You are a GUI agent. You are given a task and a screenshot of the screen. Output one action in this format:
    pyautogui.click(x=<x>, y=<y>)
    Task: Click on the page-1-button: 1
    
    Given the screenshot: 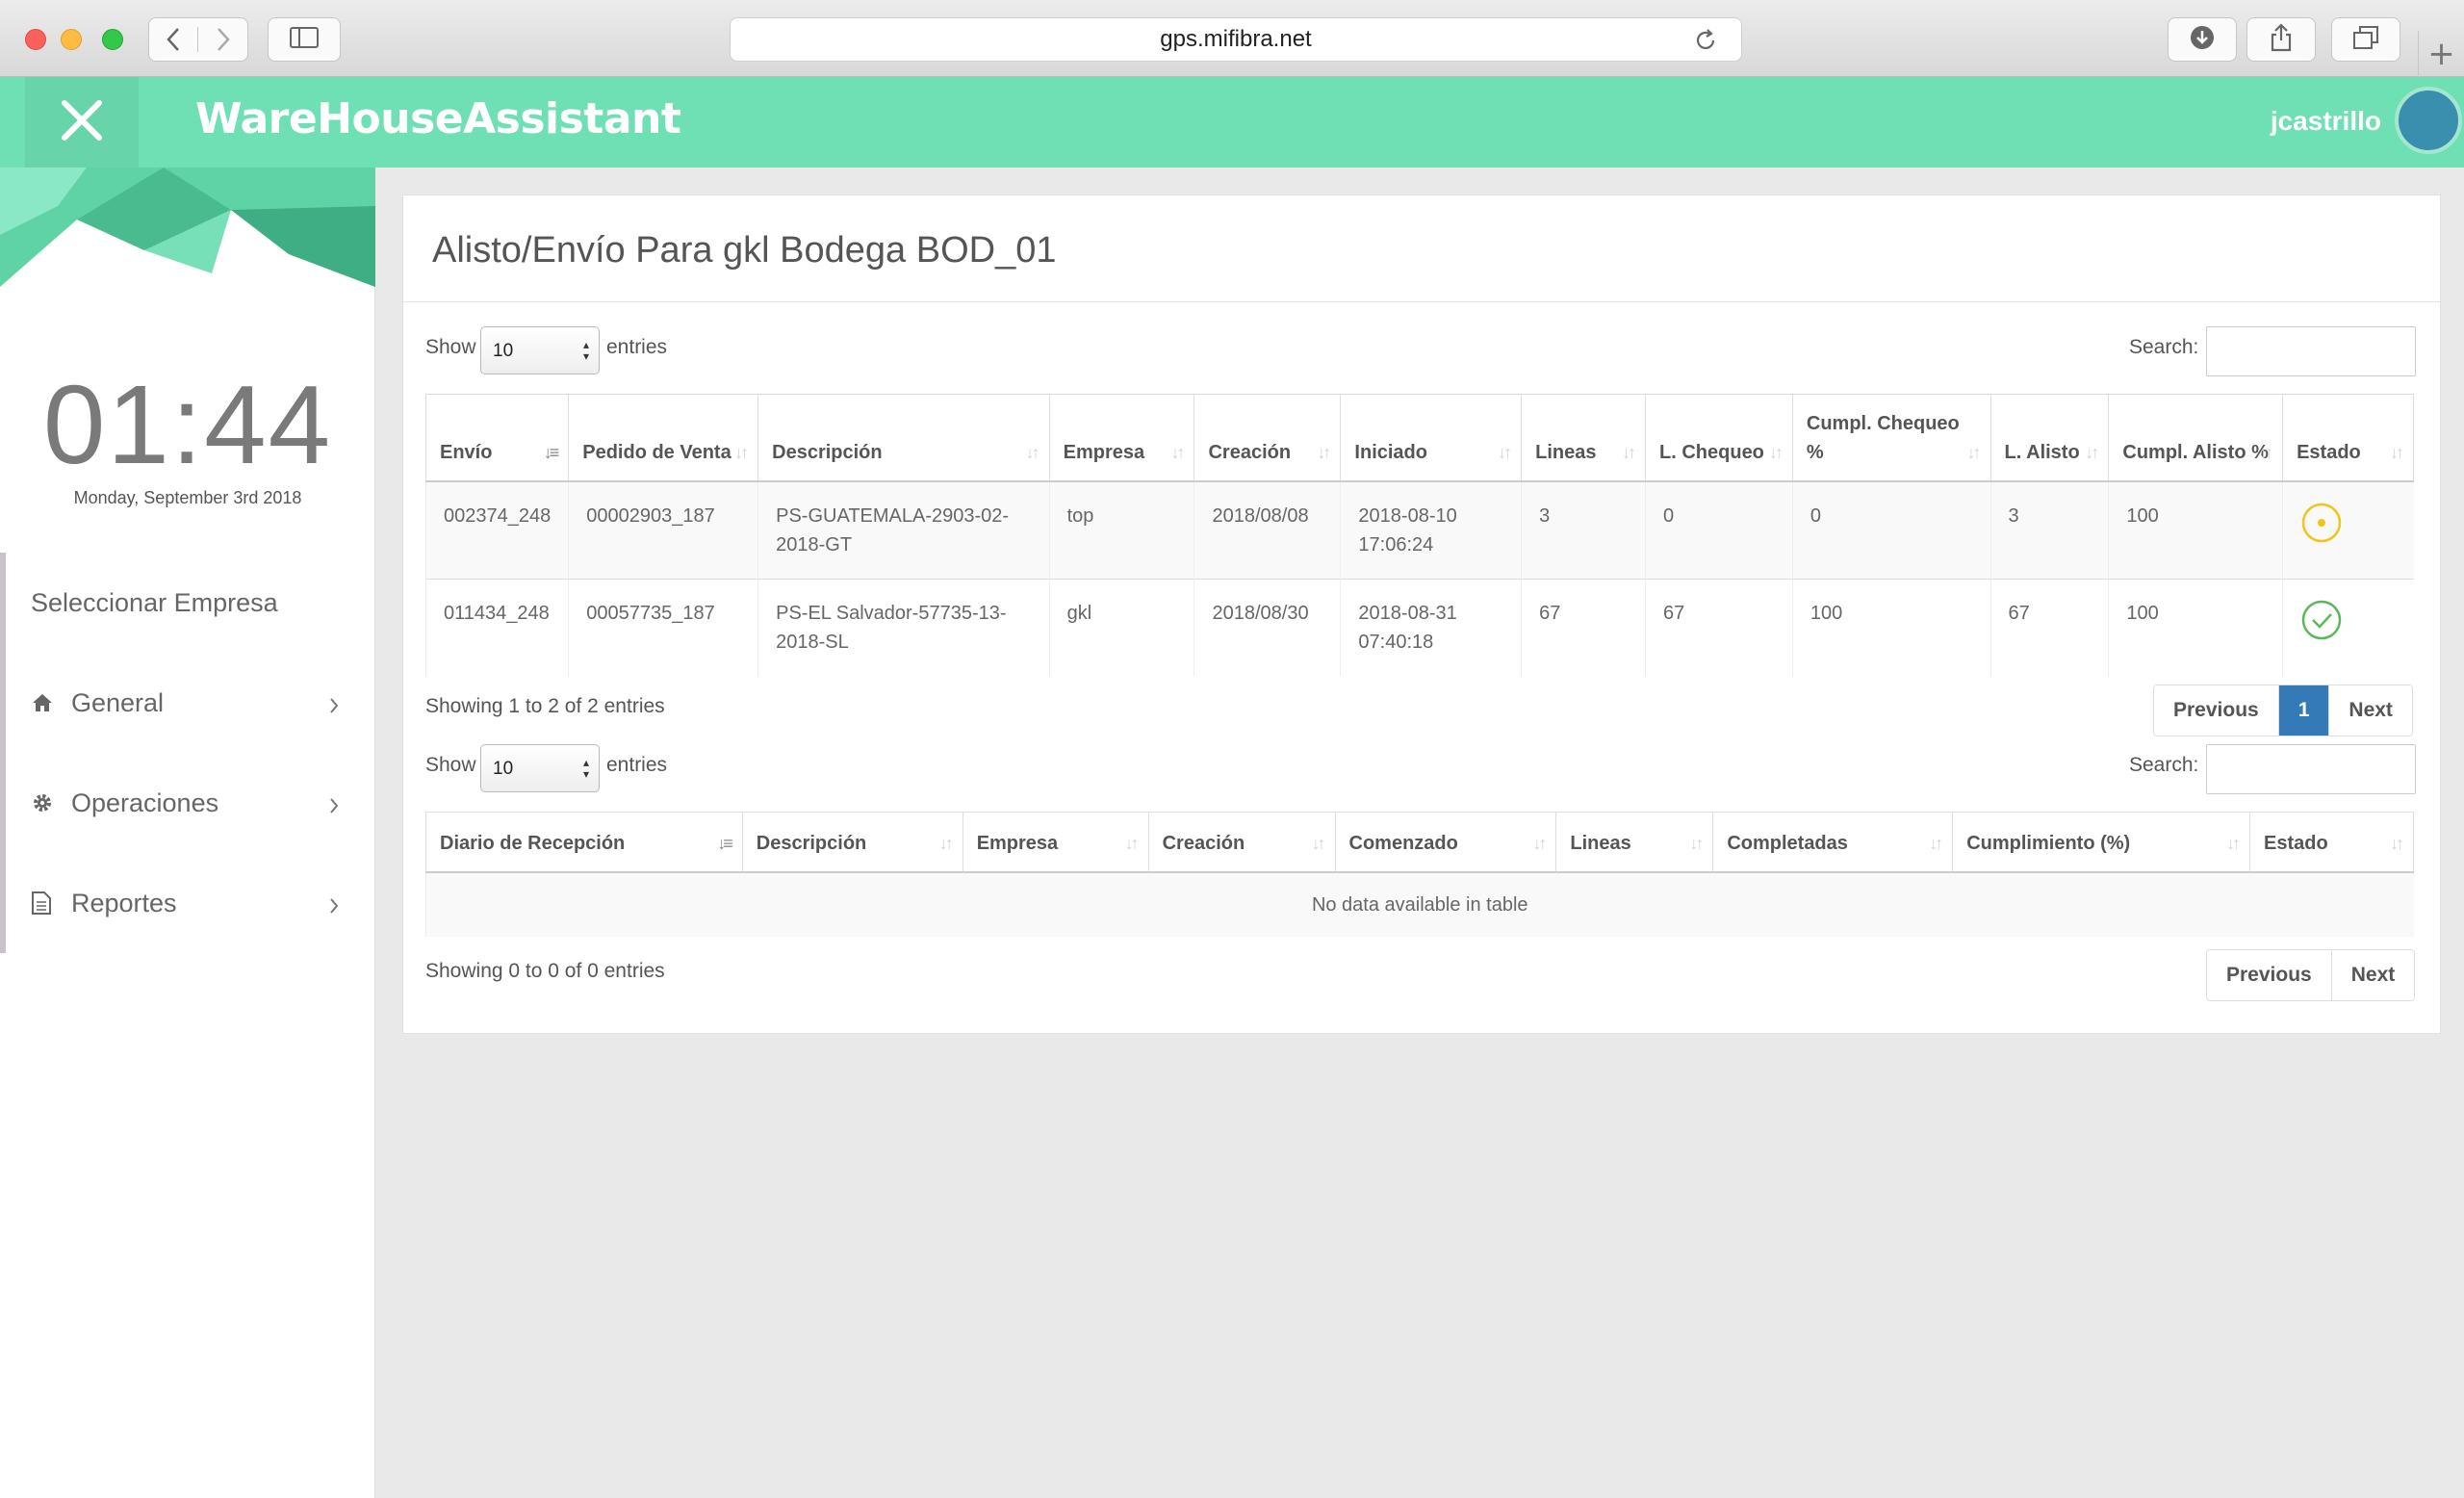 What is the action you would take?
    pyautogui.click(x=2304, y=710)
    